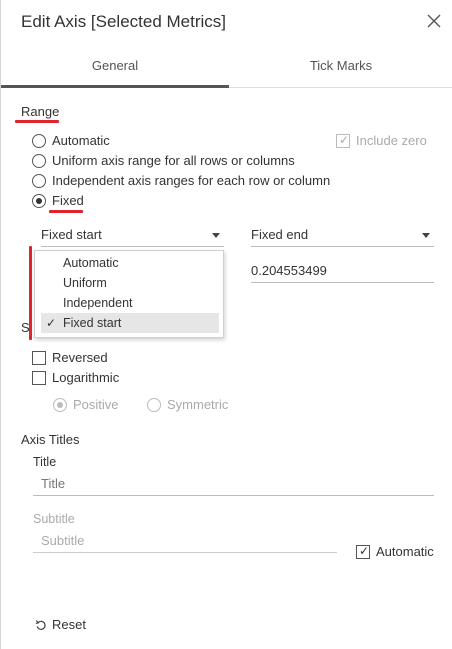  Describe the element at coordinates (80, 357) in the screenshot. I see `checkbox-label: Reversed` at that location.